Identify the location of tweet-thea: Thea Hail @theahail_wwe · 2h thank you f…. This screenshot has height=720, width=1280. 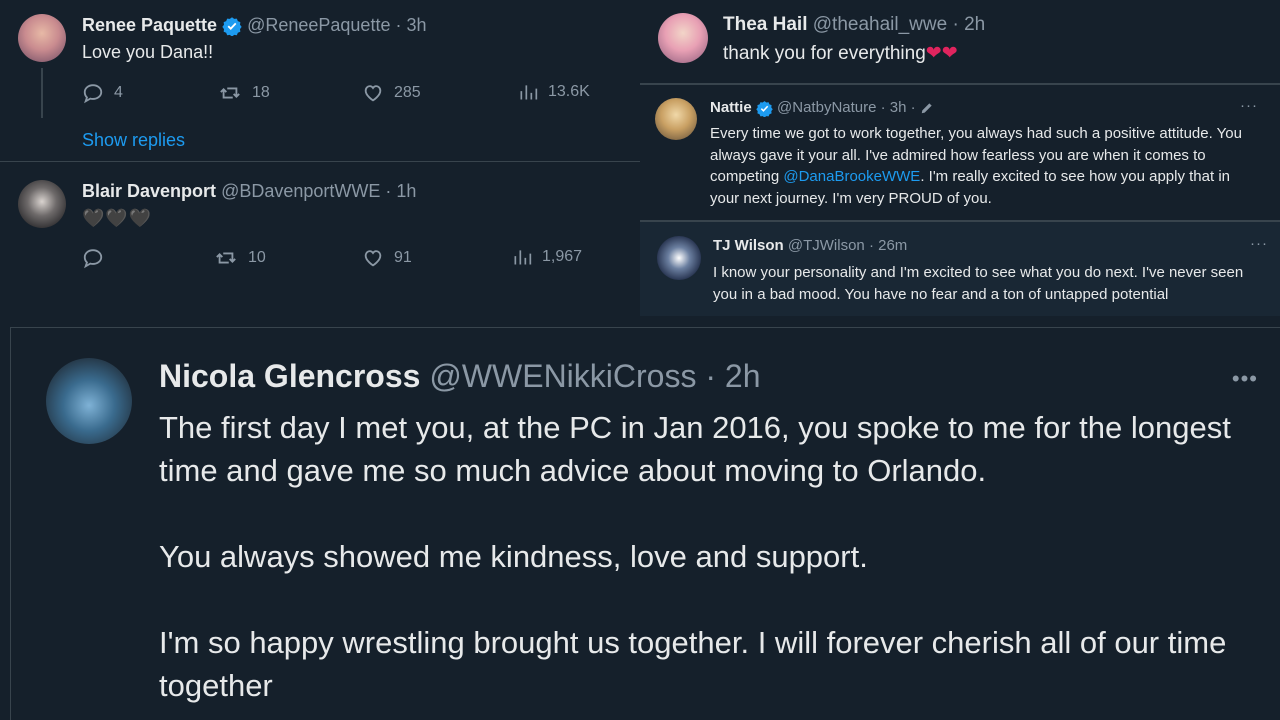
(960, 41).